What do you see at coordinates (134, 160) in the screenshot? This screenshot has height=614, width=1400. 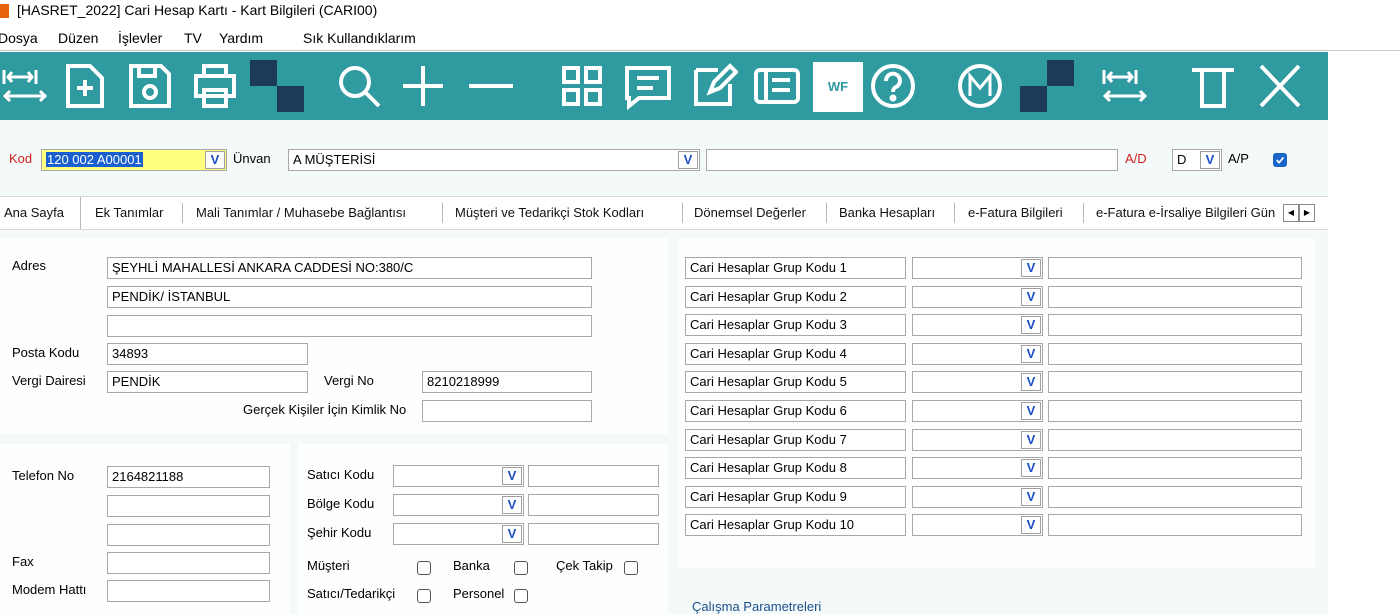 I see `kod-field: 120 002 A00001 V` at bounding box center [134, 160].